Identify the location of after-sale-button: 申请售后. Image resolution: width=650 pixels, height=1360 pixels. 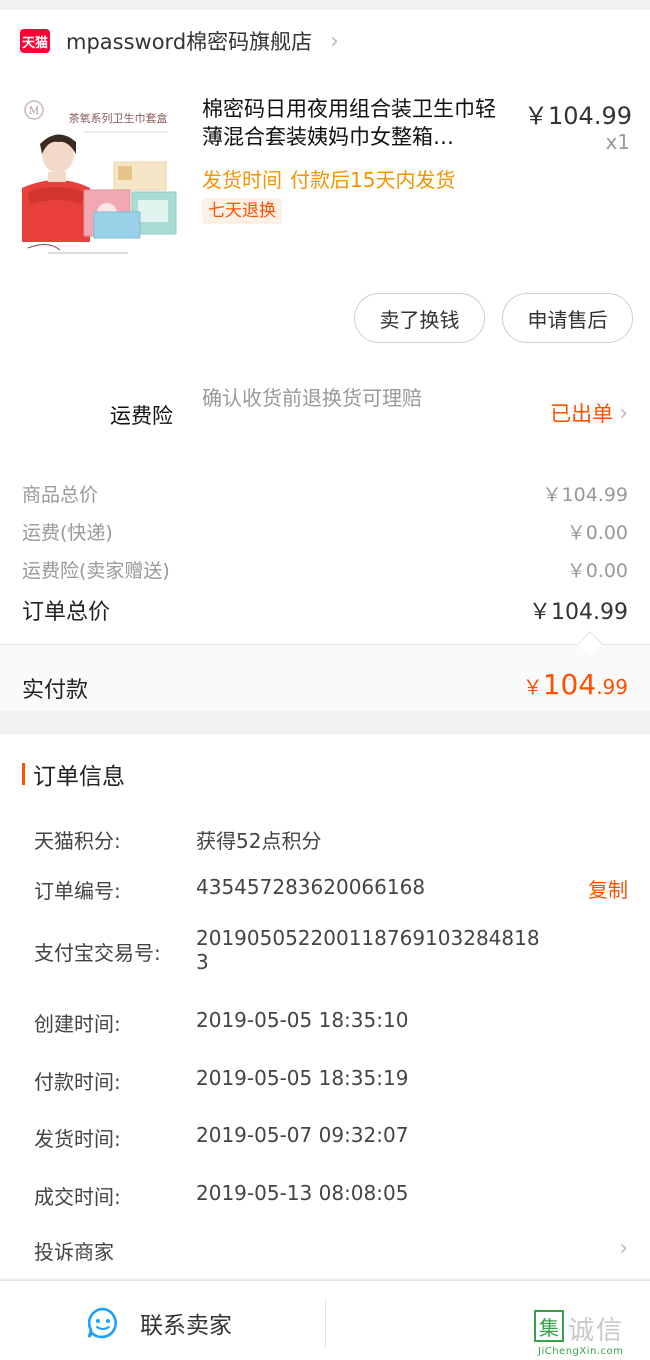
(567, 318).